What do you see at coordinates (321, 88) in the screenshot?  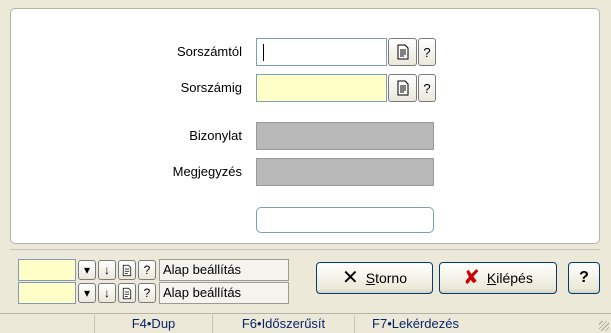 I see `sorszamig-input` at bounding box center [321, 88].